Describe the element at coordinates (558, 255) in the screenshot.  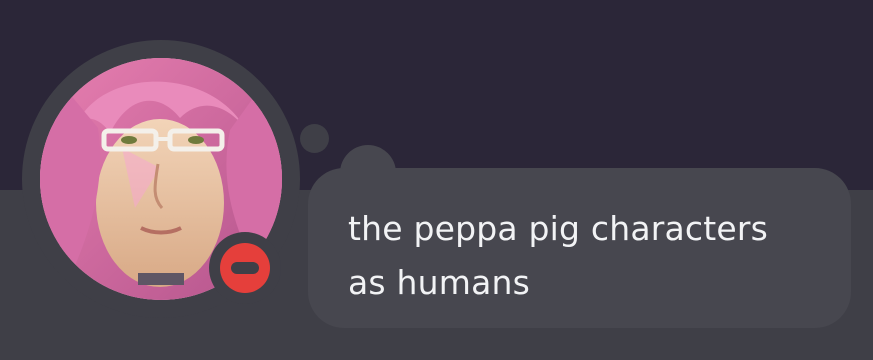
I see `note-text: the peppa pig characters as humans` at that location.